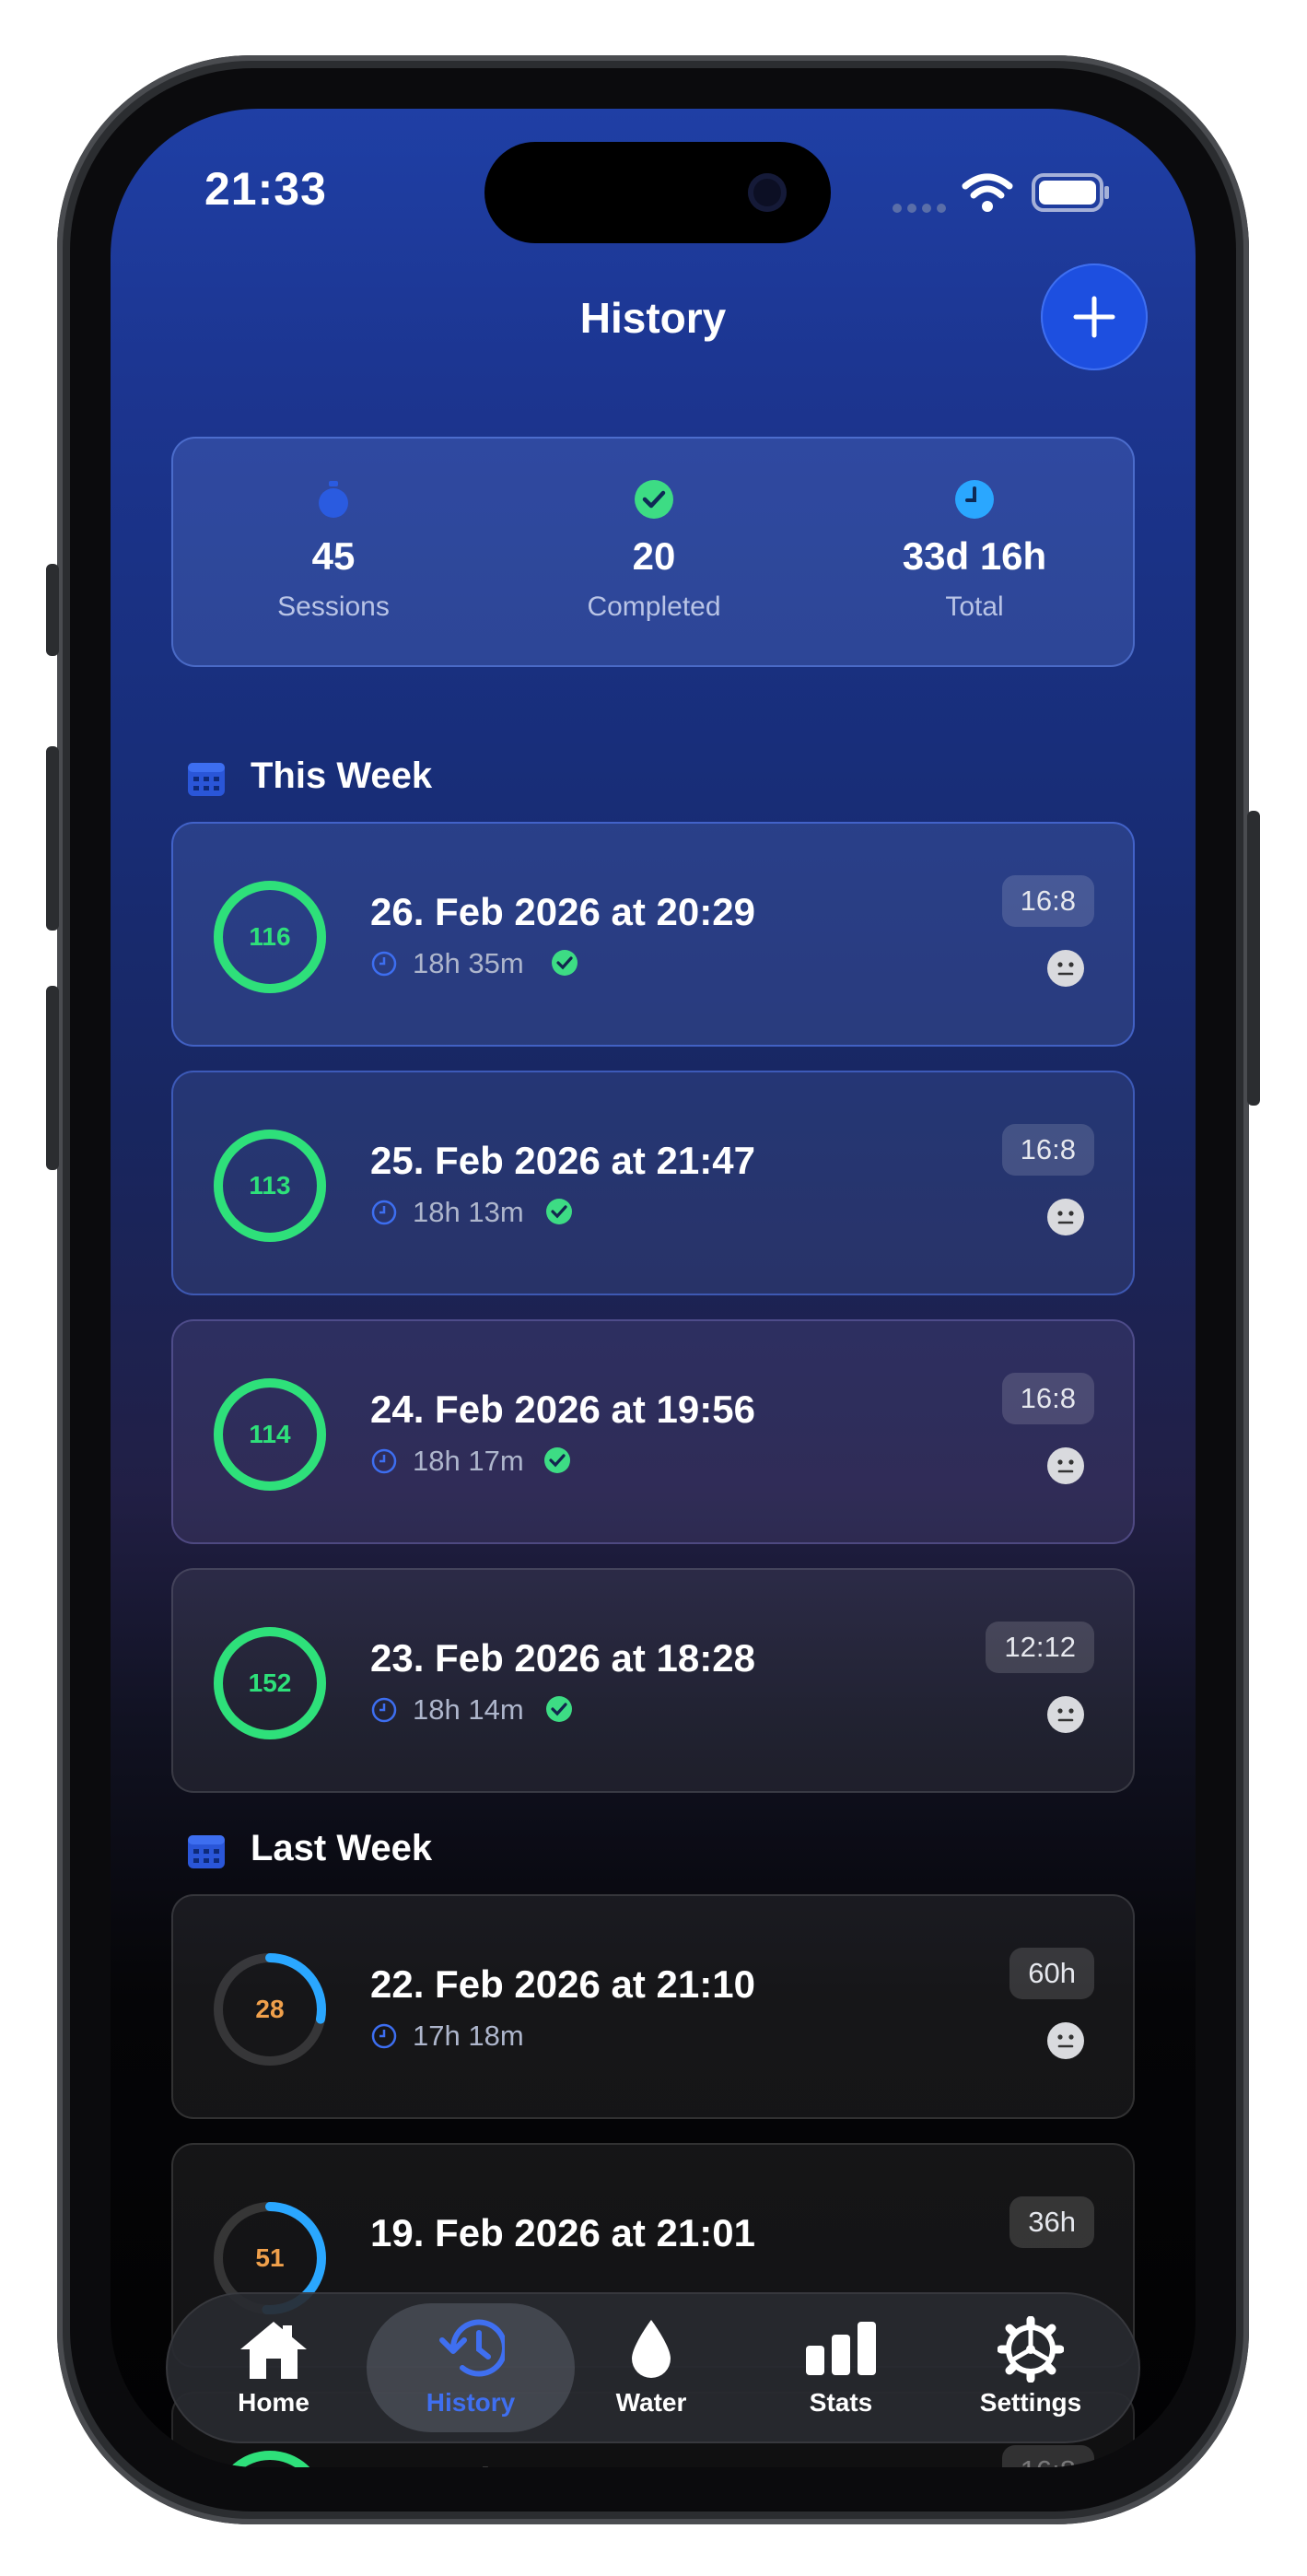  I want to click on cellular-signal-icon, so click(920, 208).